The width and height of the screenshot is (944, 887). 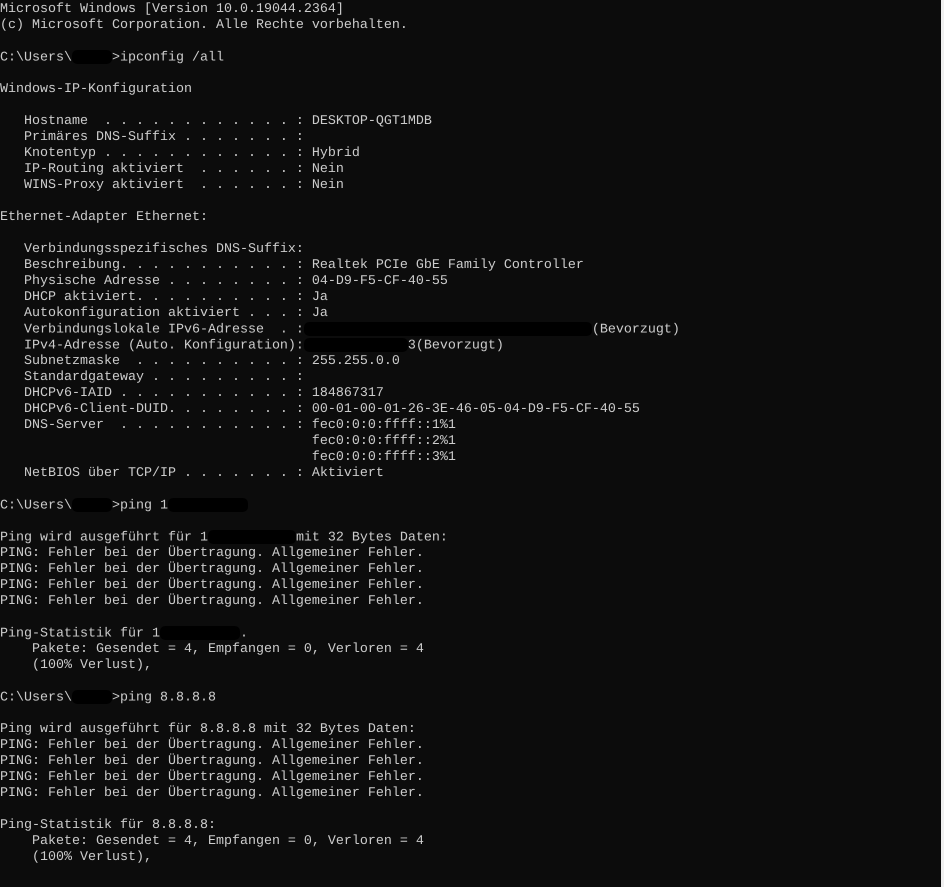 I want to click on console-text: mit 32 Bytes Daten:, so click(x=372, y=538).